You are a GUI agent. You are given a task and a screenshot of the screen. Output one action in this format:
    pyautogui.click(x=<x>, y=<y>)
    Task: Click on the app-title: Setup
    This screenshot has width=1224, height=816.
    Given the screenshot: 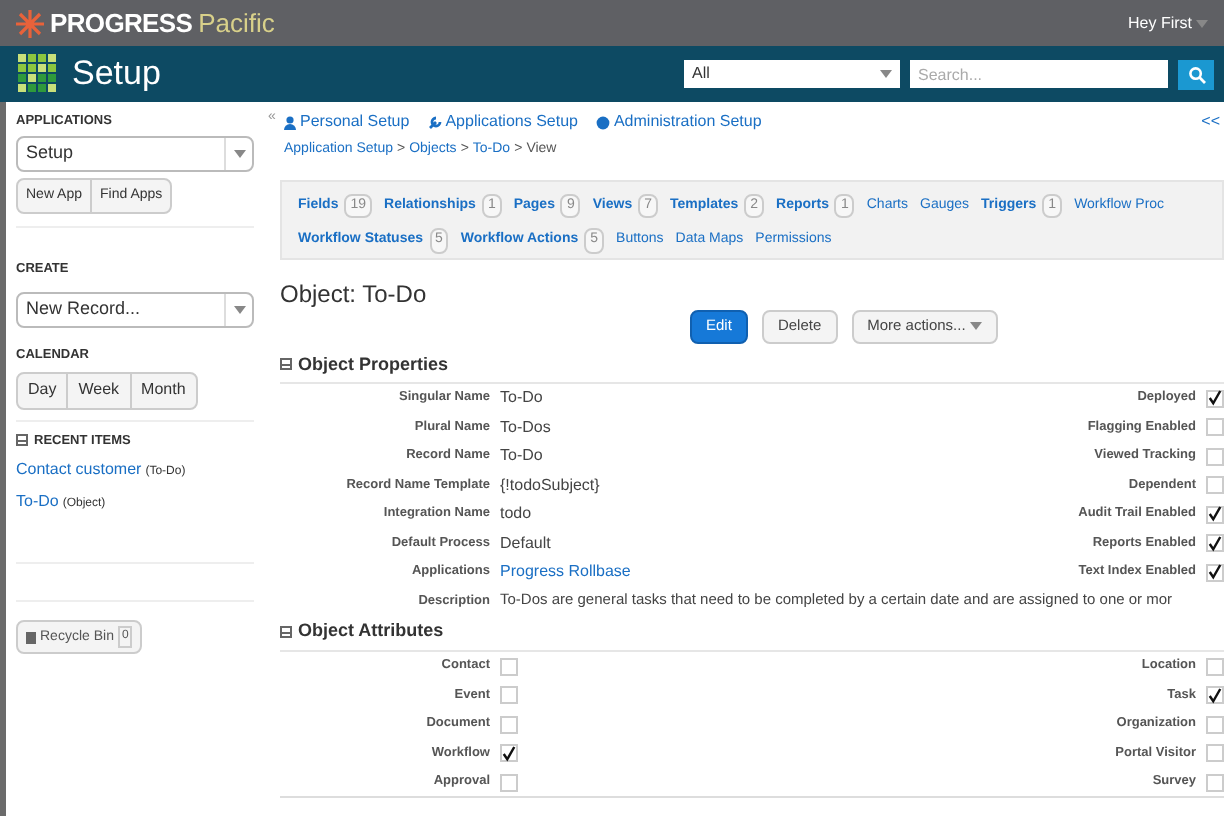 What is the action you would take?
    pyautogui.click(x=116, y=74)
    